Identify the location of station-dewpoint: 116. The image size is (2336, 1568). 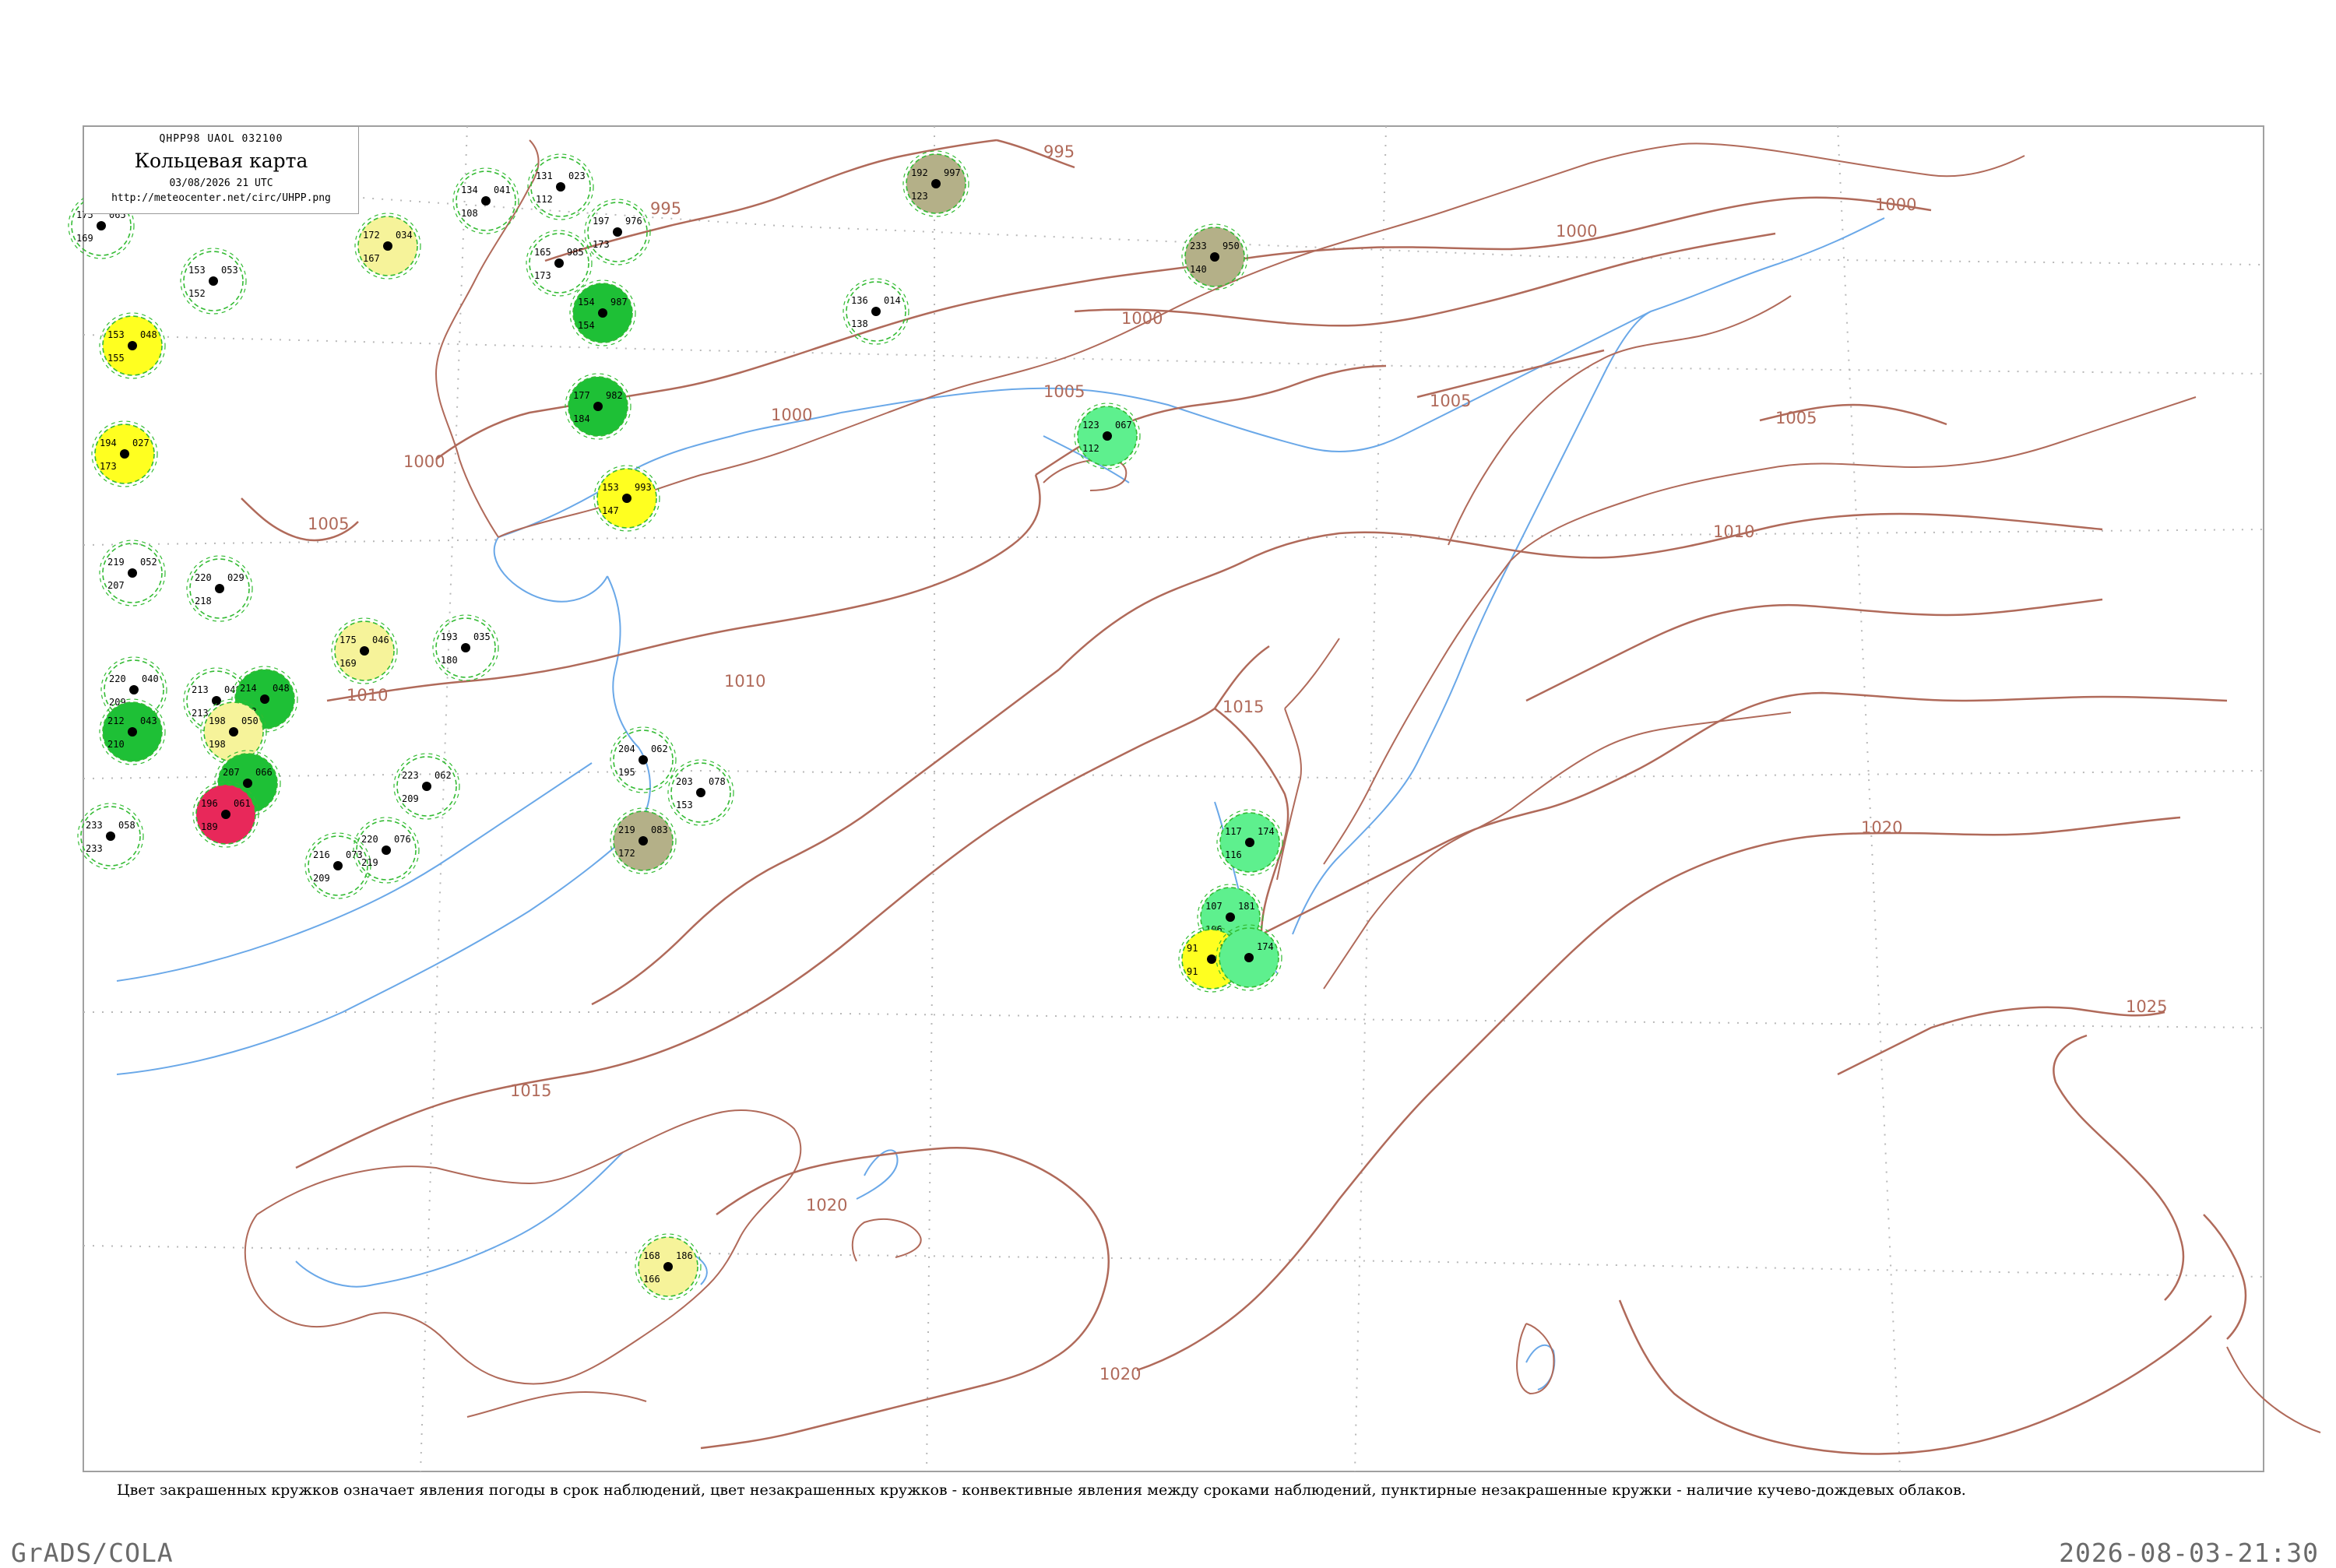
(1233, 854).